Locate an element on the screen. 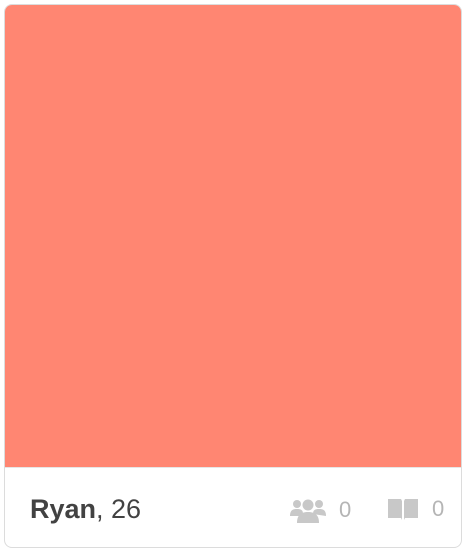  profile-age: , 26 is located at coordinates (119, 509).